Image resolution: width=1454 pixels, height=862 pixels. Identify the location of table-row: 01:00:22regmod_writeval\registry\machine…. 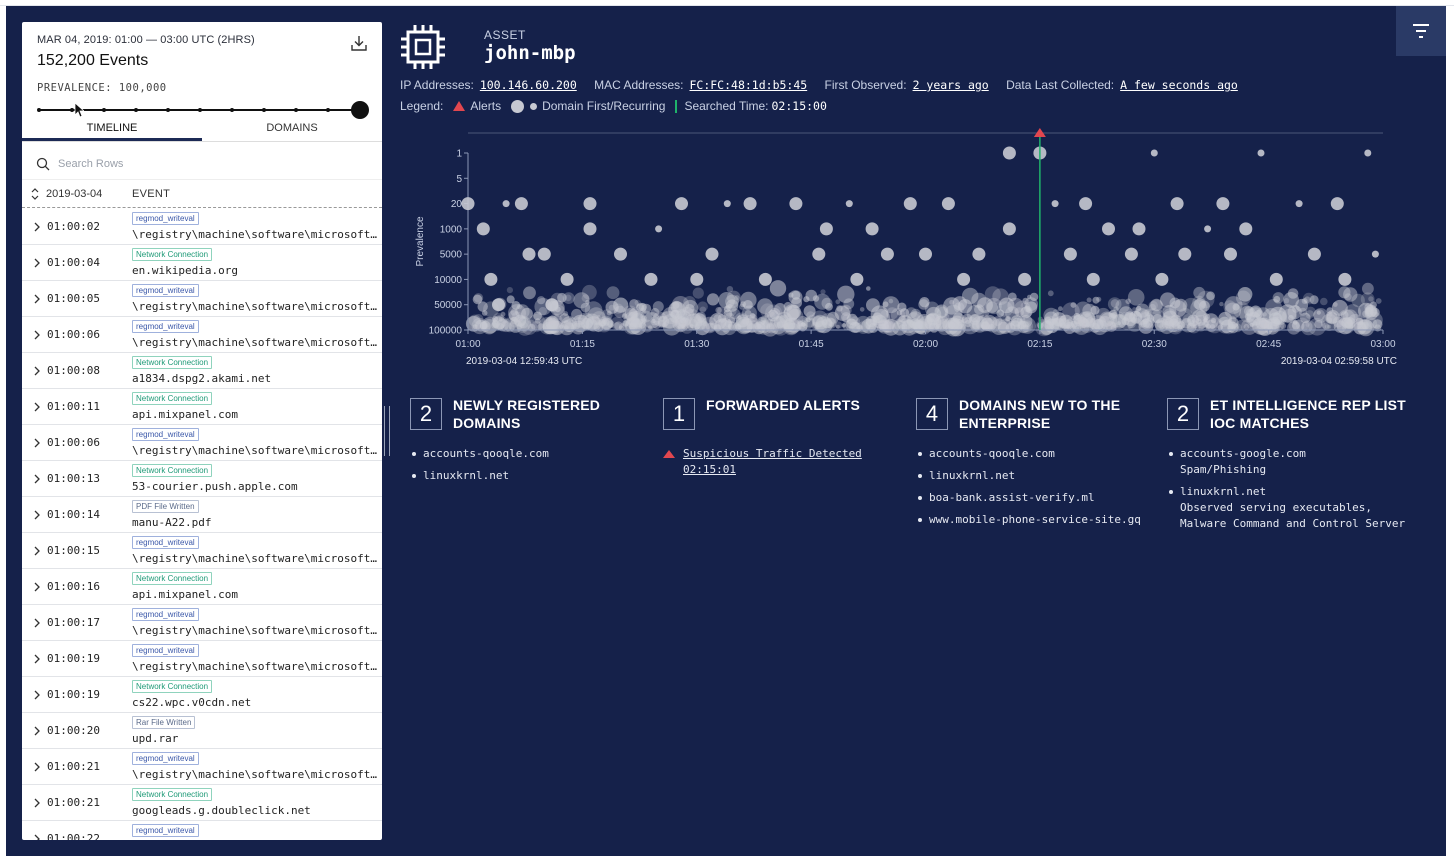
(202, 830).